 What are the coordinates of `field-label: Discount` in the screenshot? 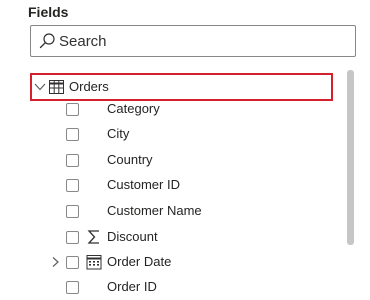 It's located at (132, 236).